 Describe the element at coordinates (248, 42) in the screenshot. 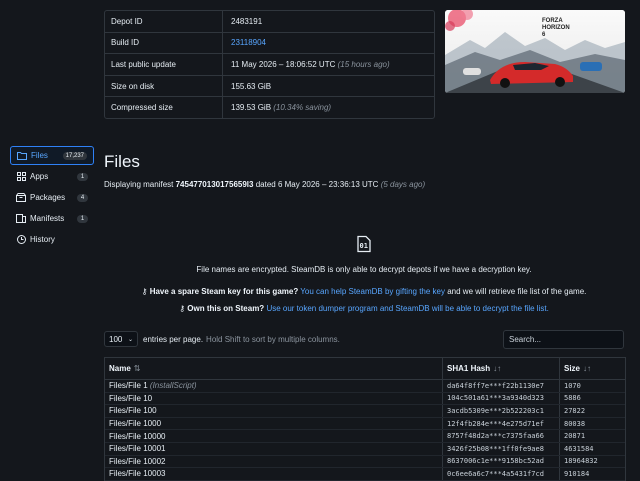

I see `build-id-link: 23118904` at that location.